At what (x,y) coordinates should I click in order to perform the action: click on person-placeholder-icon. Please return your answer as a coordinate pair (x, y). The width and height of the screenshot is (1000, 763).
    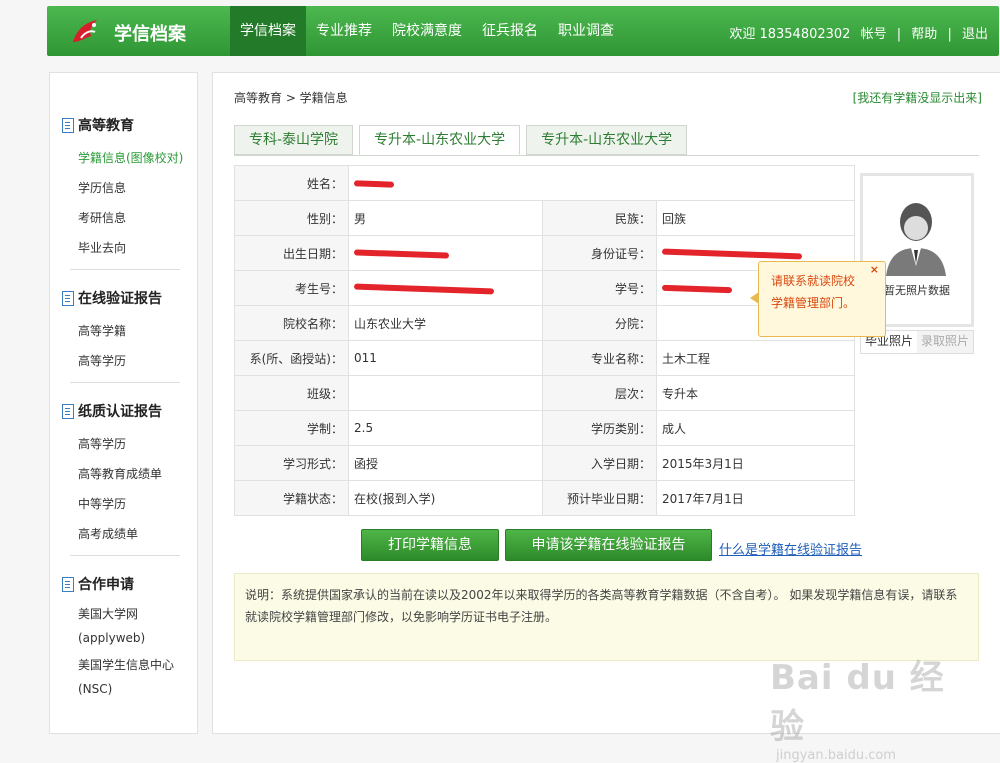
    Looking at the image, I should click on (916, 239).